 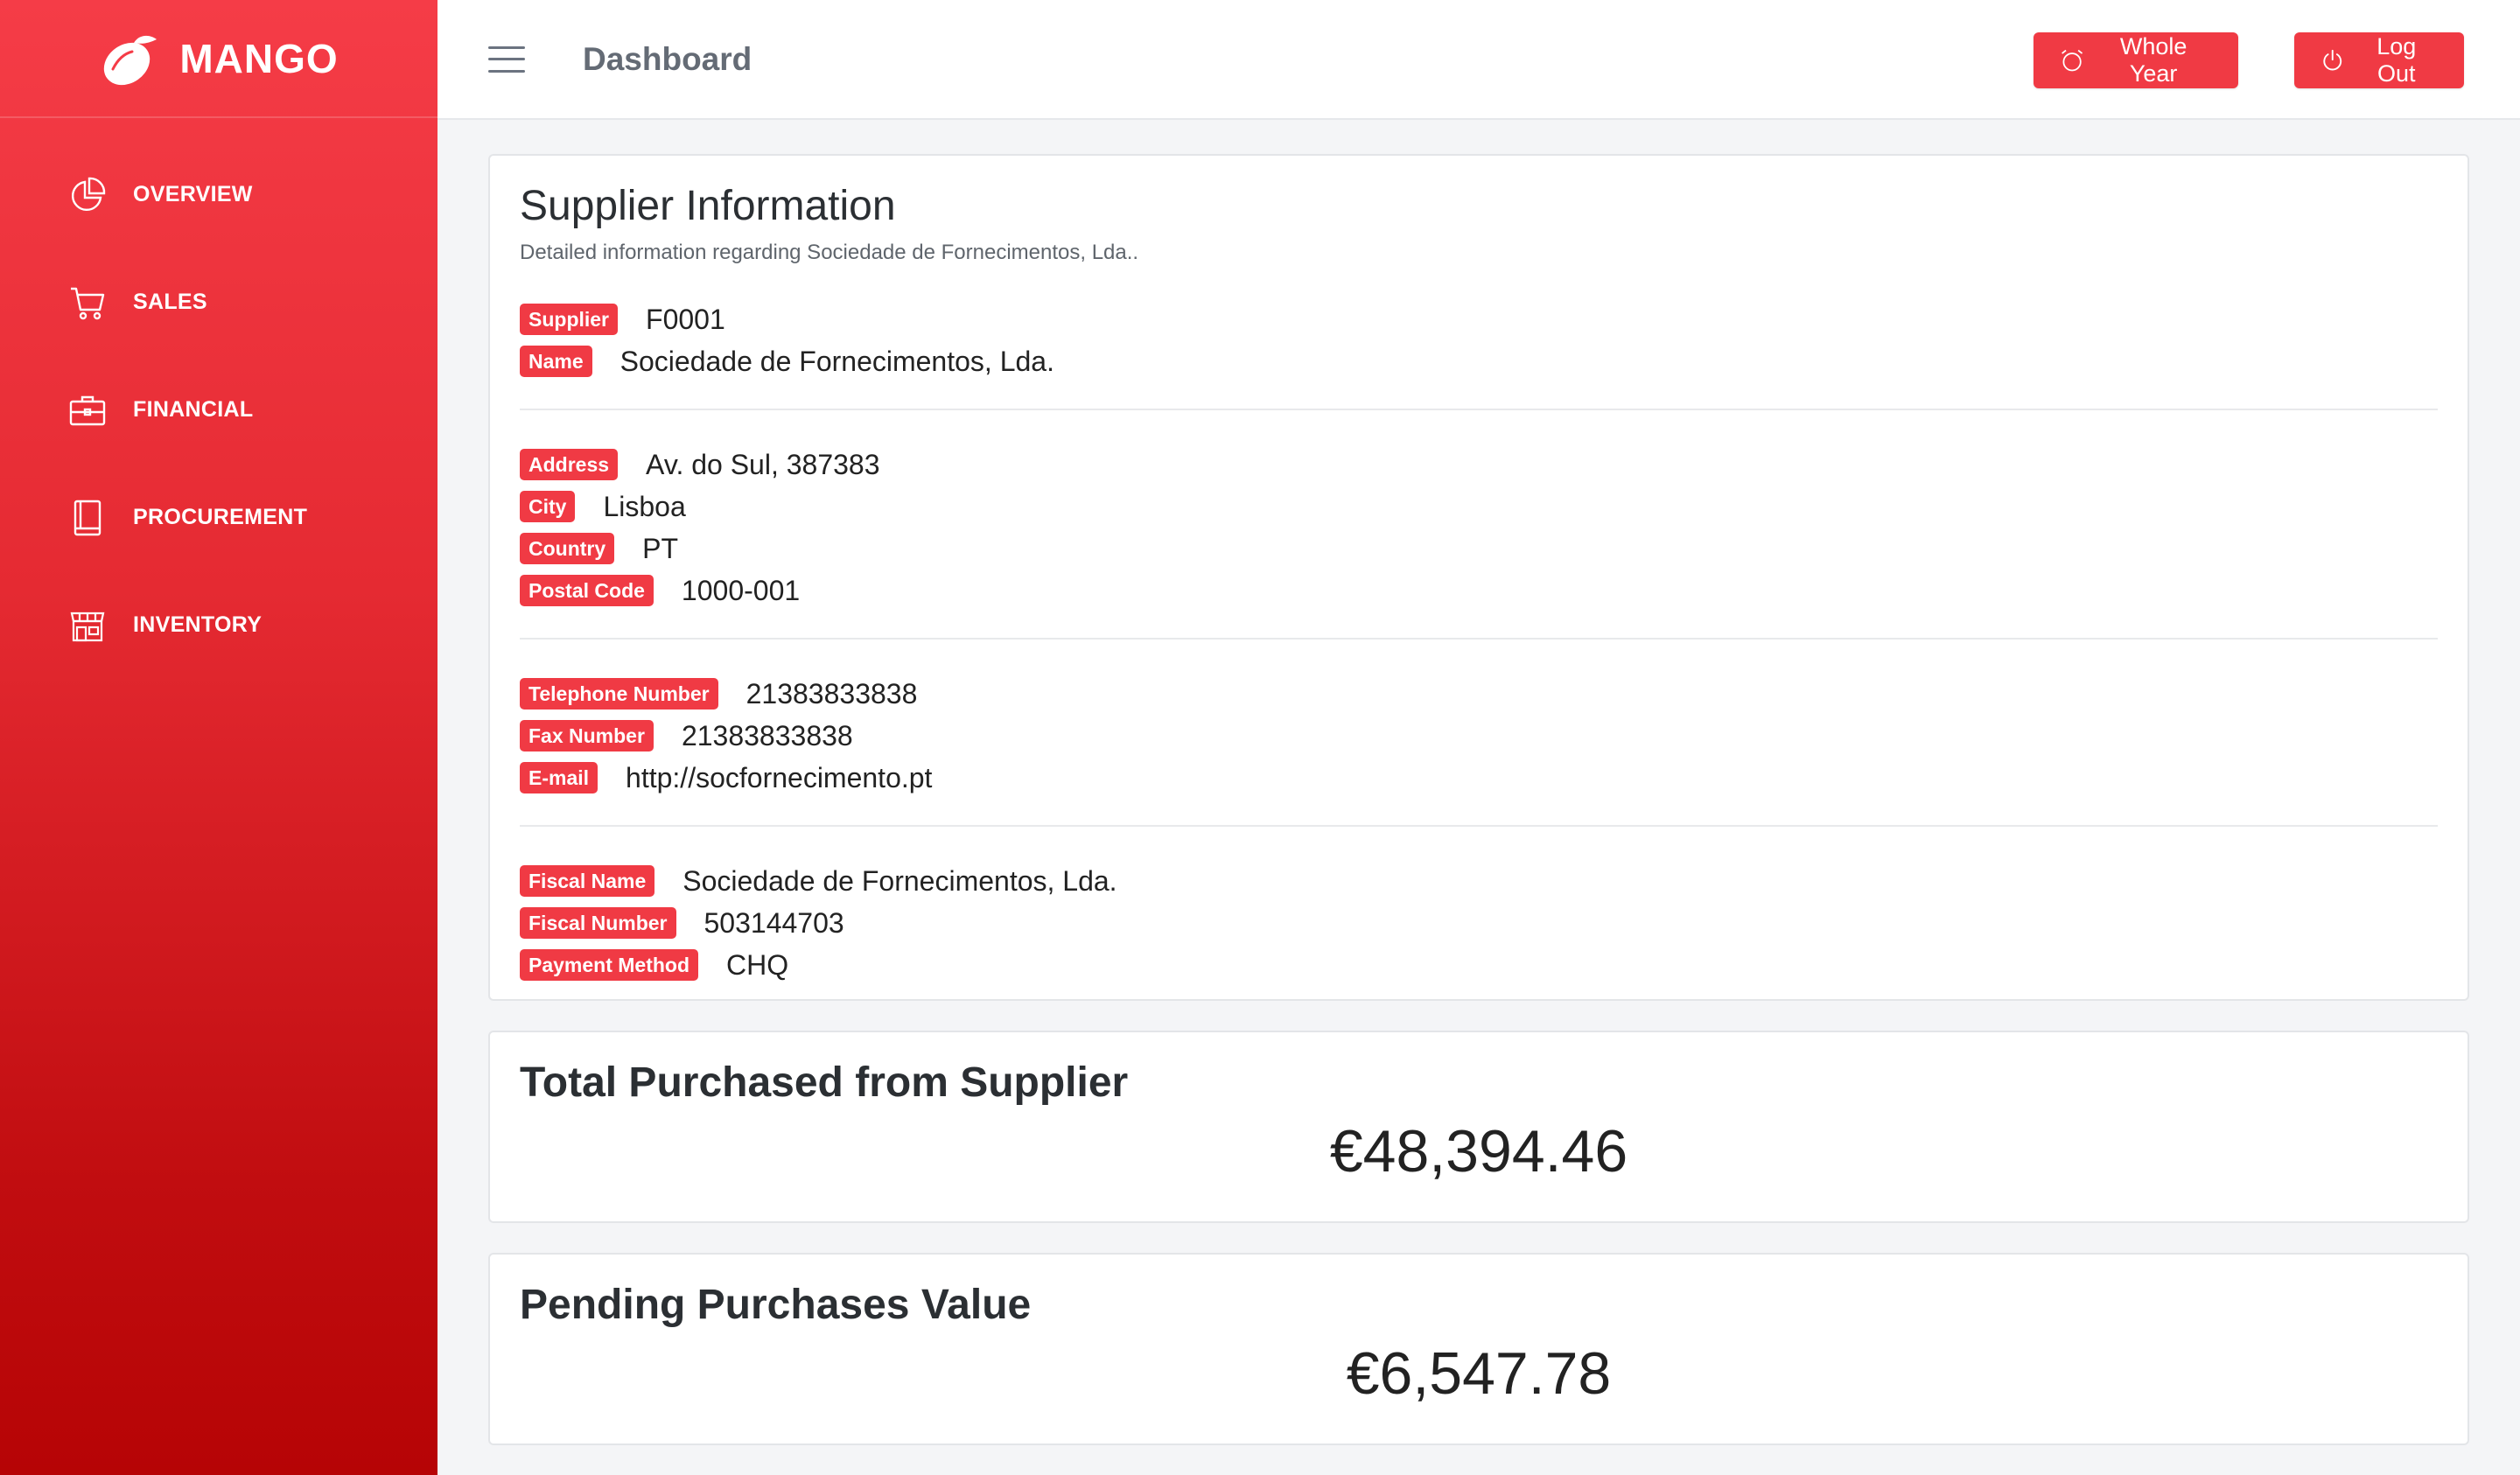 I want to click on book-icon, so click(x=87, y=518).